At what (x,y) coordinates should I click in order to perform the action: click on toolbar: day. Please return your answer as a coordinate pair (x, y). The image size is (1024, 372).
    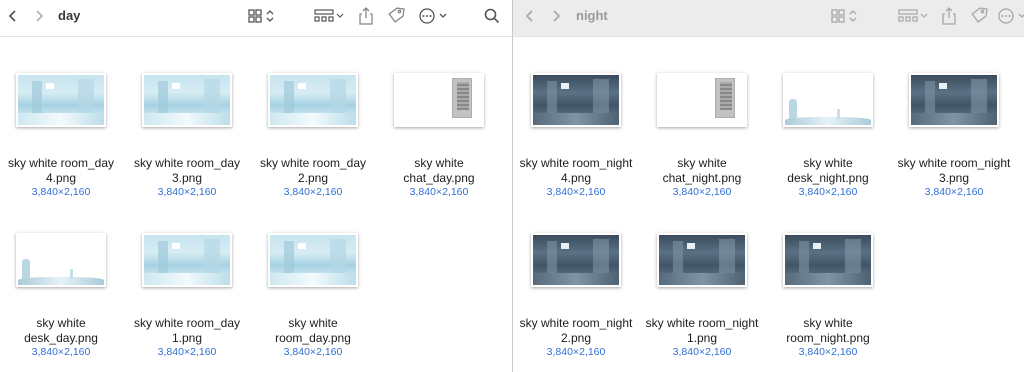
    Looking at the image, I should click on (256, 18).